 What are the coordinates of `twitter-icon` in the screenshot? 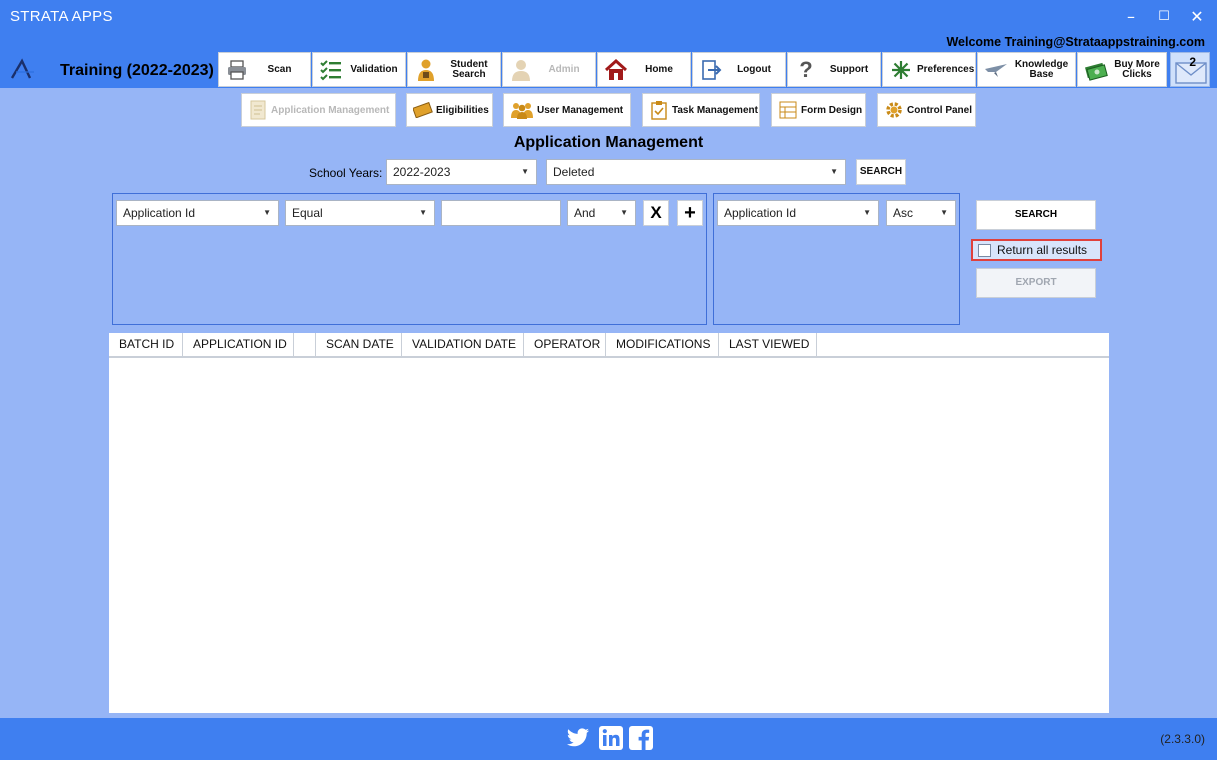 It's located at (578, 738).